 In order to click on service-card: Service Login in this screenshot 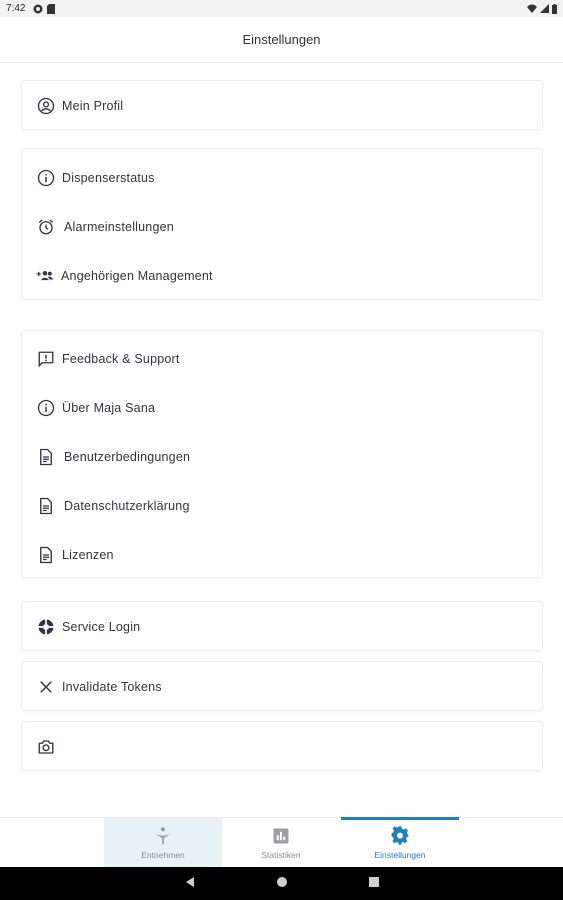, I will do `click(282, 626)`.